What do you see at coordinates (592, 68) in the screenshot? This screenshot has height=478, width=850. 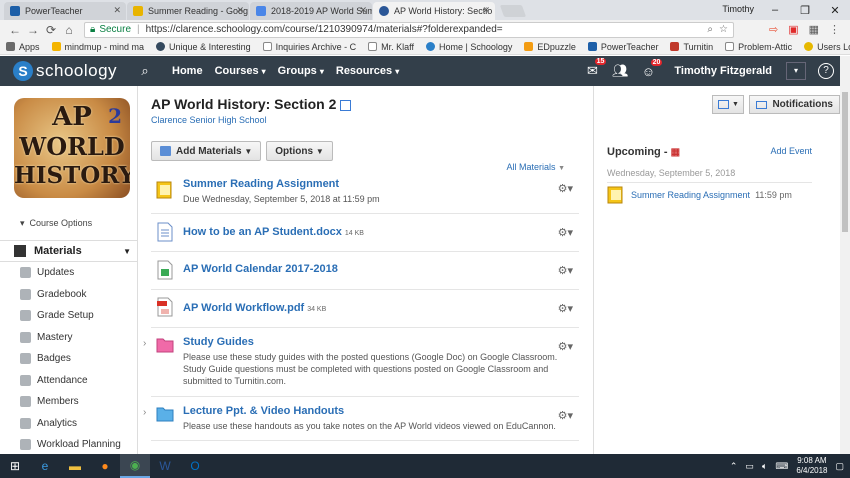 I see `messages-icon: ✉ 15` at bounding box center [592, 68].